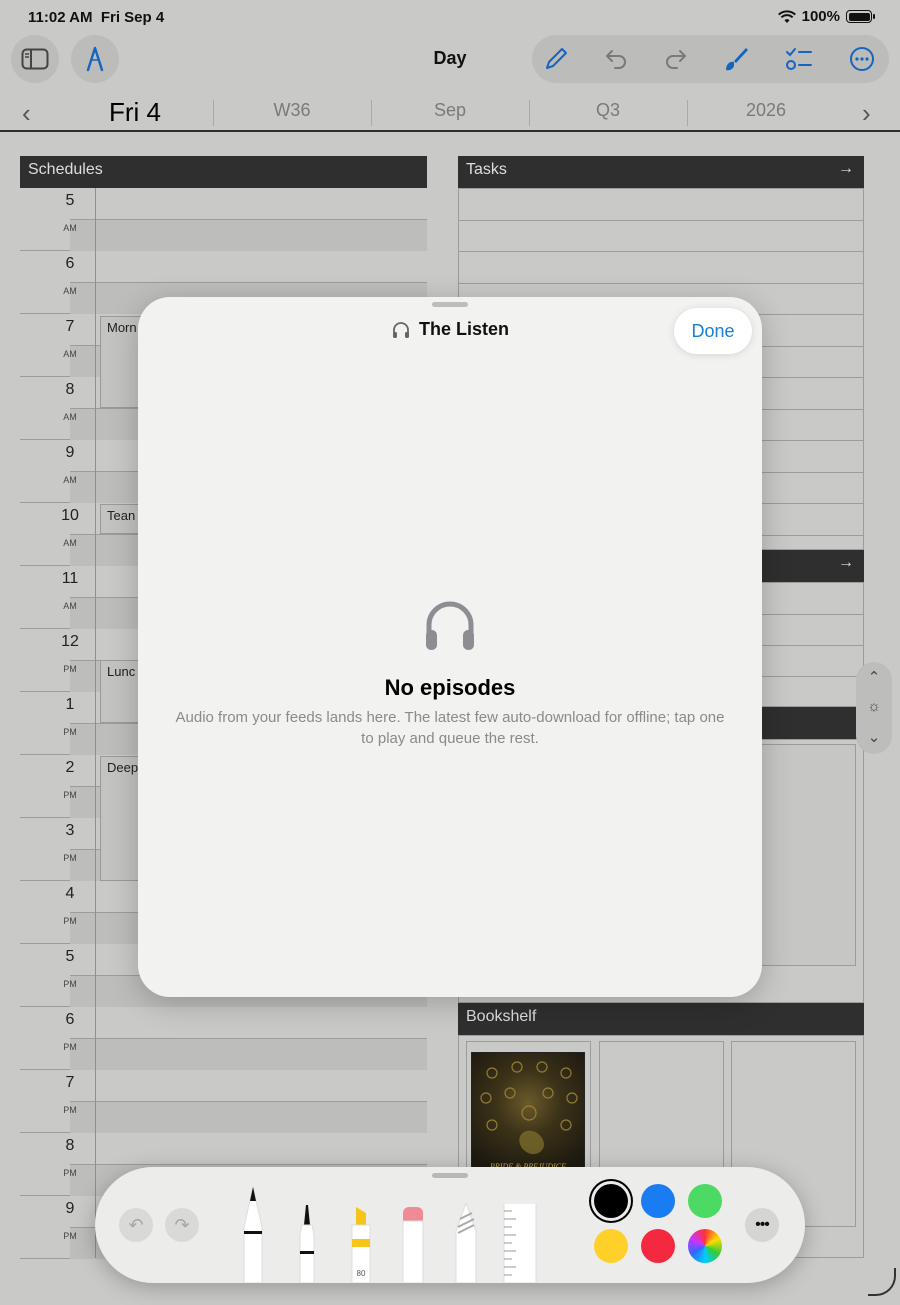  What do you see at coordinates (661, 1019) in the screenshot?
I see `bookshelf-header: Bookshelf` at bounding box center [661, 1019].